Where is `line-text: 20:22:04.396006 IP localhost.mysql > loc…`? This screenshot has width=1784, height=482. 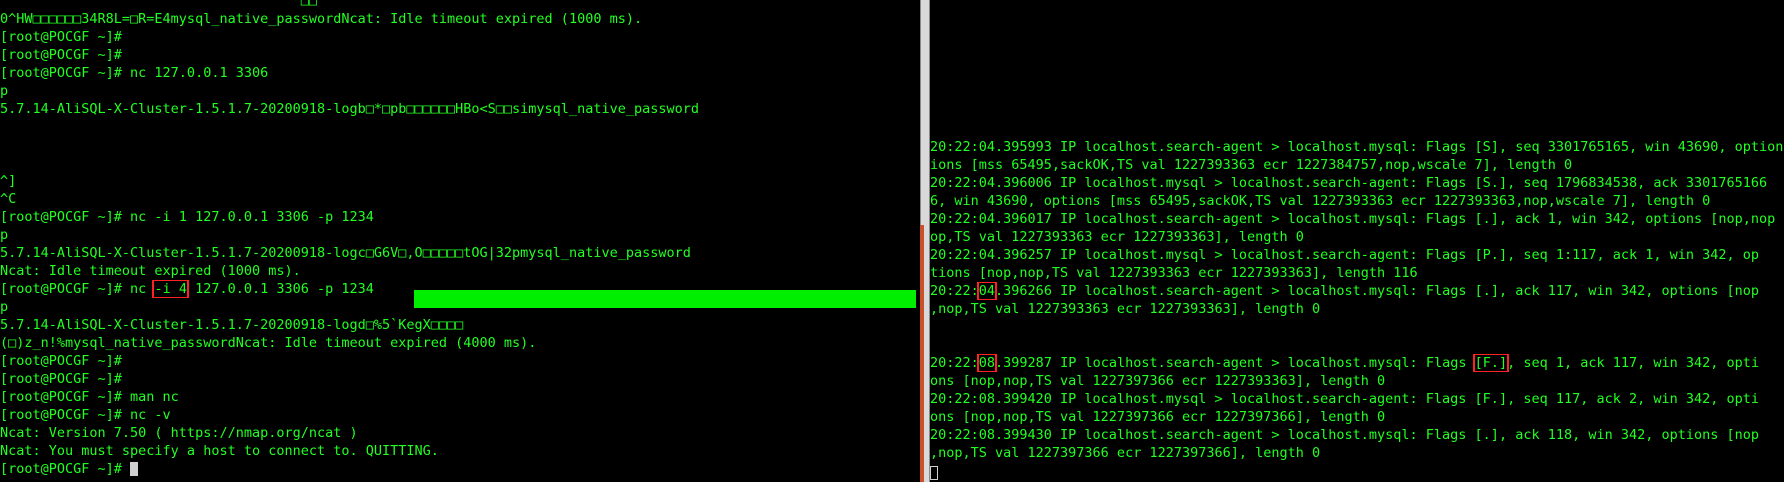
line-text: 20:22:04.396006 IP localhost.mysql > loc… is located at coordinates (1349, 183).